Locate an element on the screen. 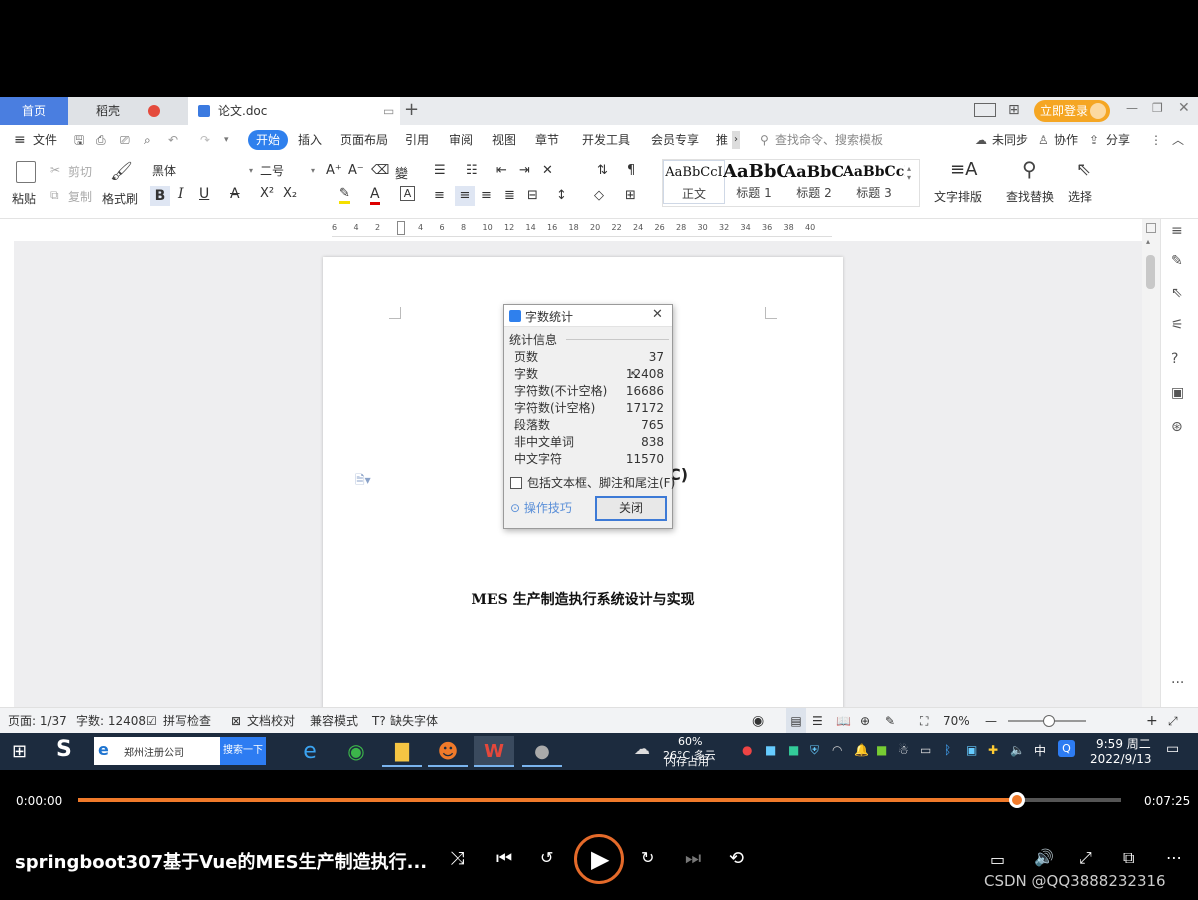 Image resolution: width=1198 pixels, height=900 pixels. style-normal: AaBbCcI 正文 is located at coordinates (694, 182).